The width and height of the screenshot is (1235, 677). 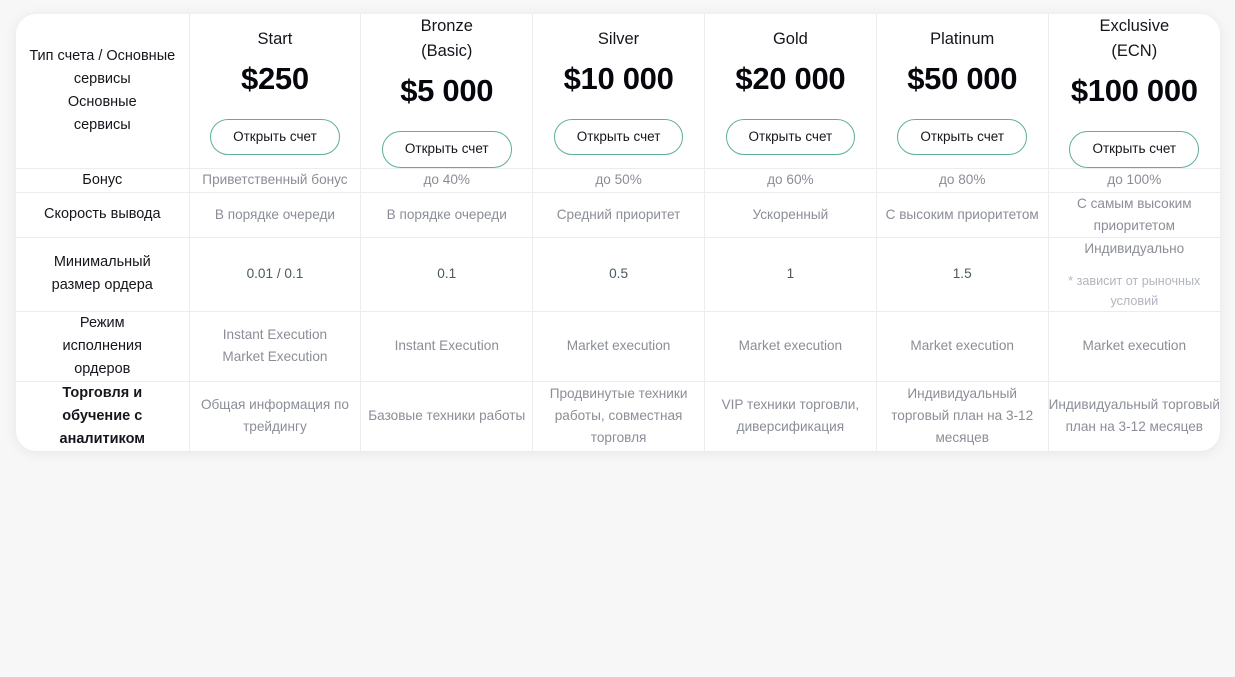 I want to click on row-label-line: Торговля и, so click(x=102, y=392).